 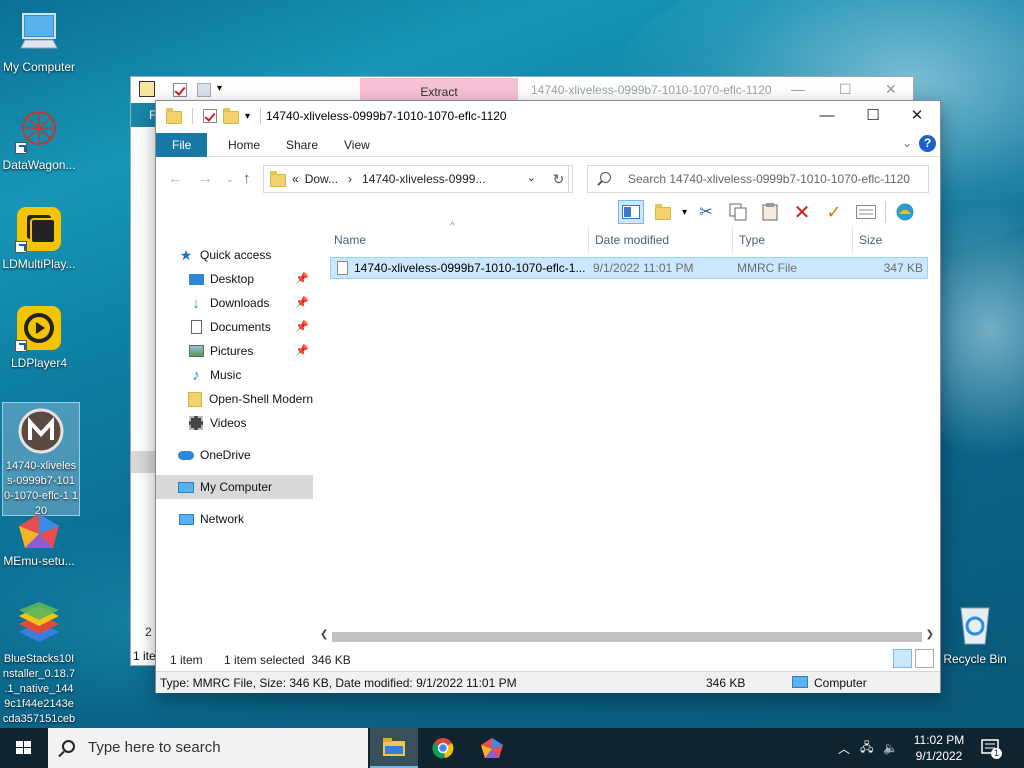 What do you see at coordinates (234, 375) in the screenshot?
I see `nav-music: ♪ Music` at bounding box center [234, 375].